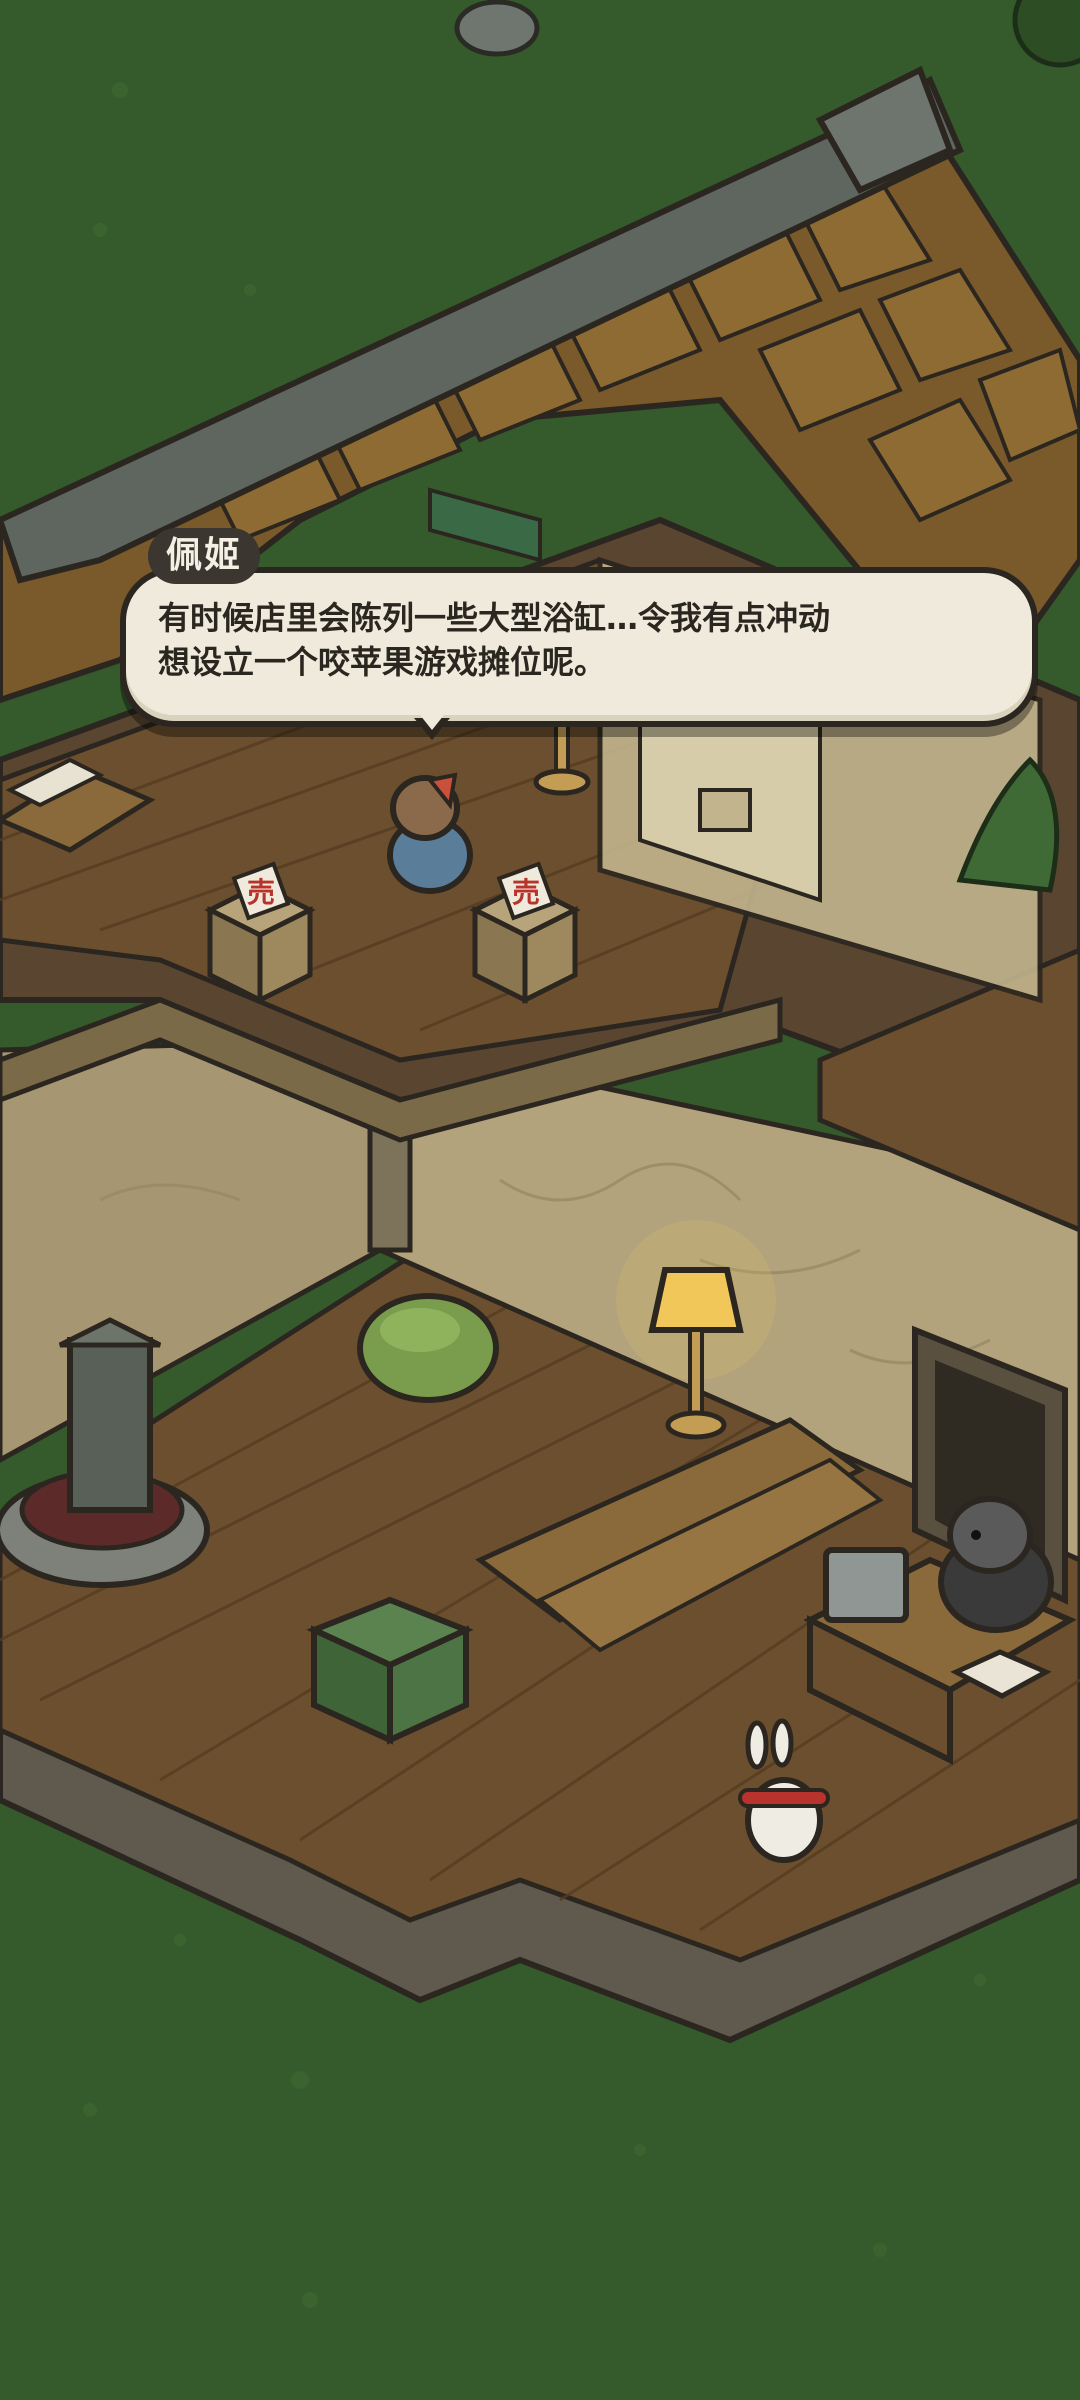 The height and width of the screenshot is (2400, 1080). I want to click on dialogue-line-1: 有时候店里会陈列一些大型浴缸…令我有点冲动, so click(494, 618).